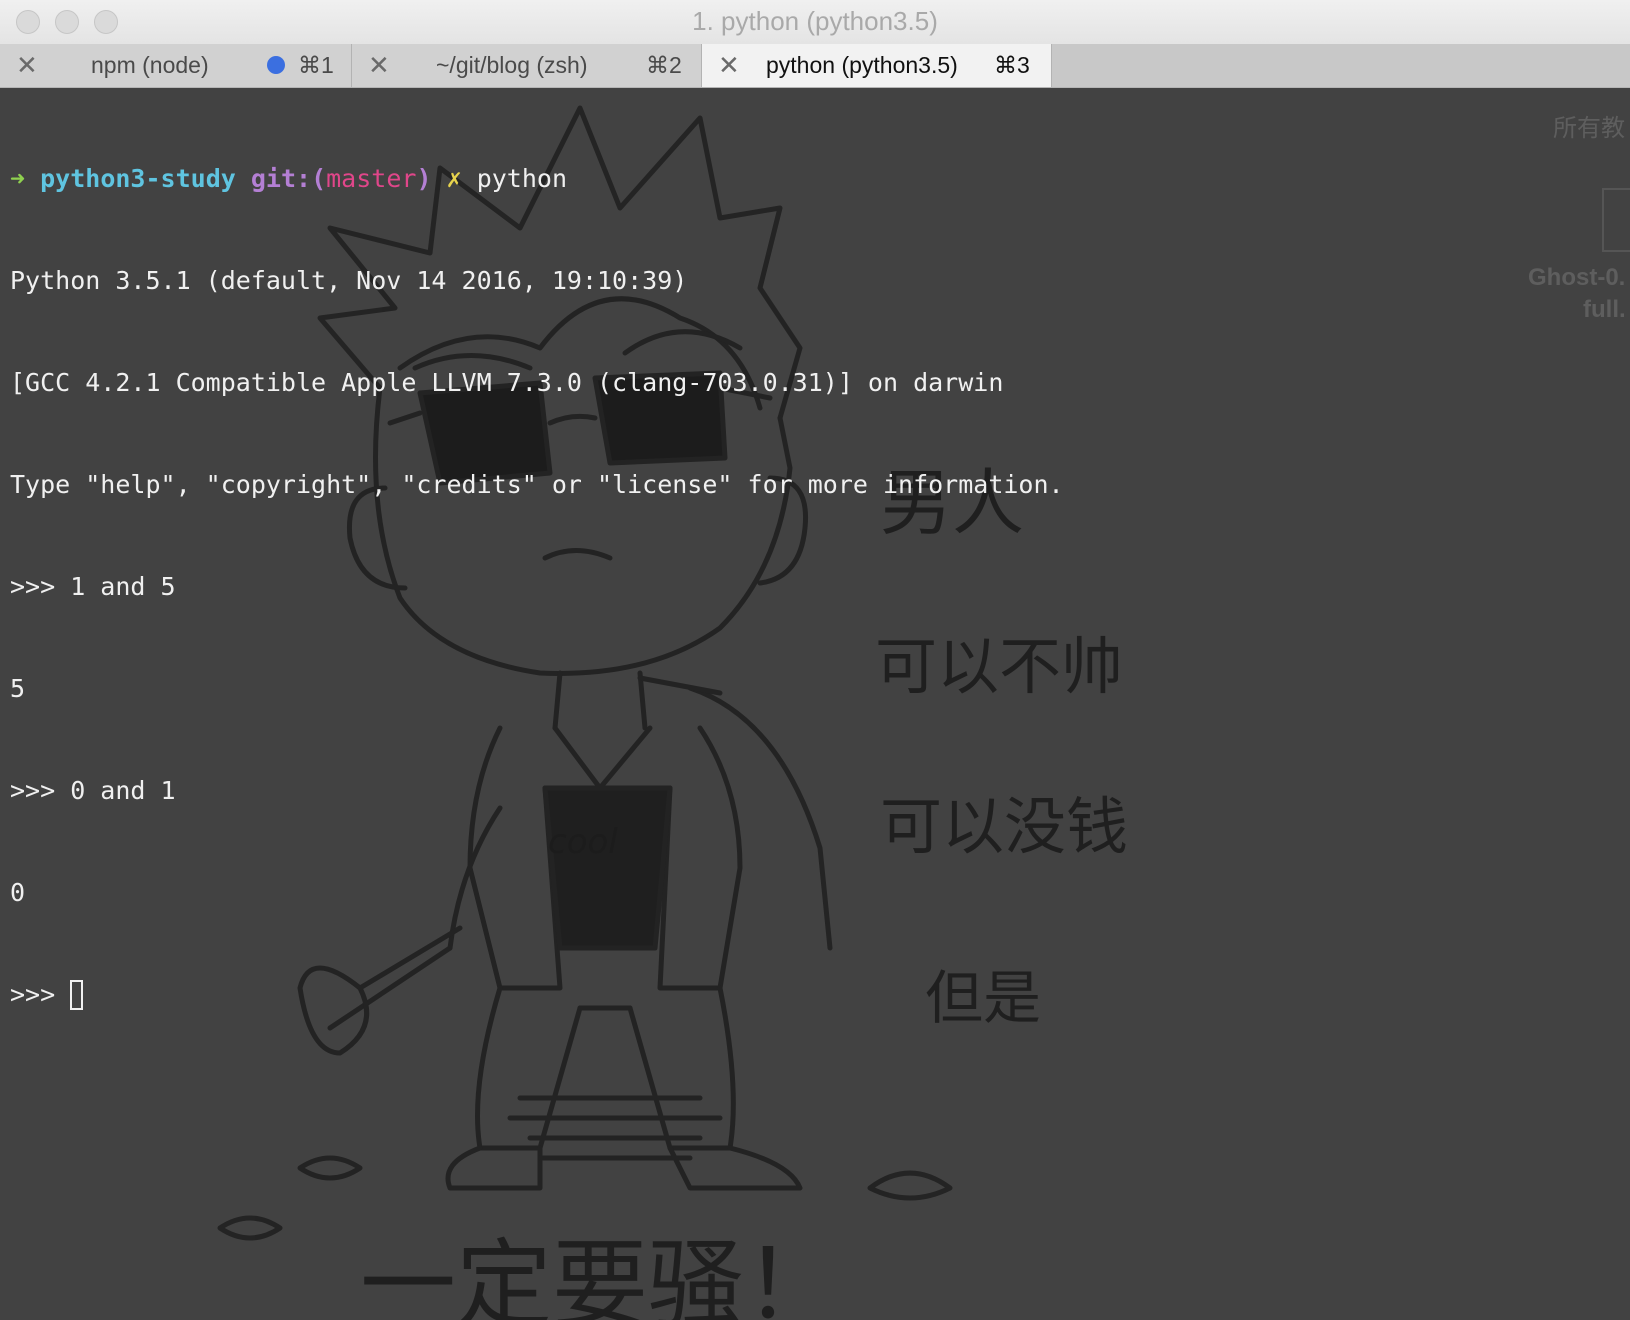 This screenshot has height=1320, width=1630. What do you see at coordinates (150, 65) in the screenshot?
I see `tab-label: npm (node)` at bounding box center [150, 65].